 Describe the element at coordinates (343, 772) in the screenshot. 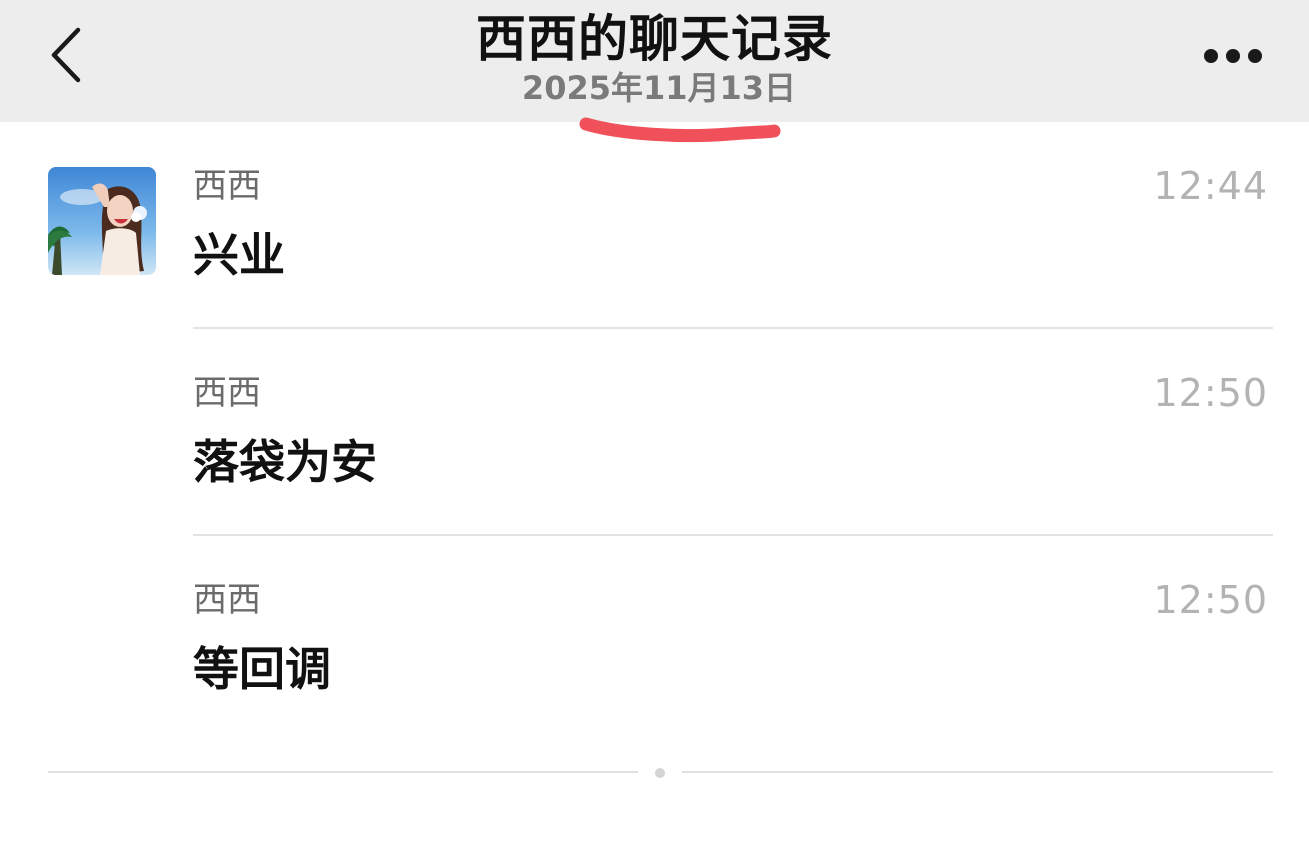

I see `end-divider-left` at that location.